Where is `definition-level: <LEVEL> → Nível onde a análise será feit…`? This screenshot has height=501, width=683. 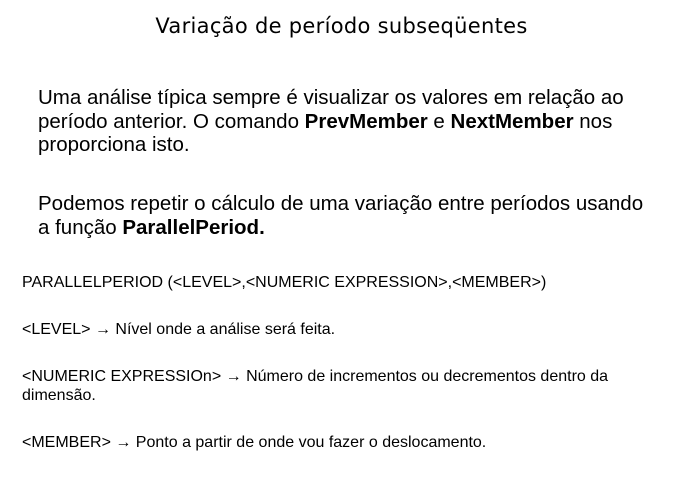 definition-level: <LEVEL> → Nível onde a análise será feit… is located at coordinates (179, 329).